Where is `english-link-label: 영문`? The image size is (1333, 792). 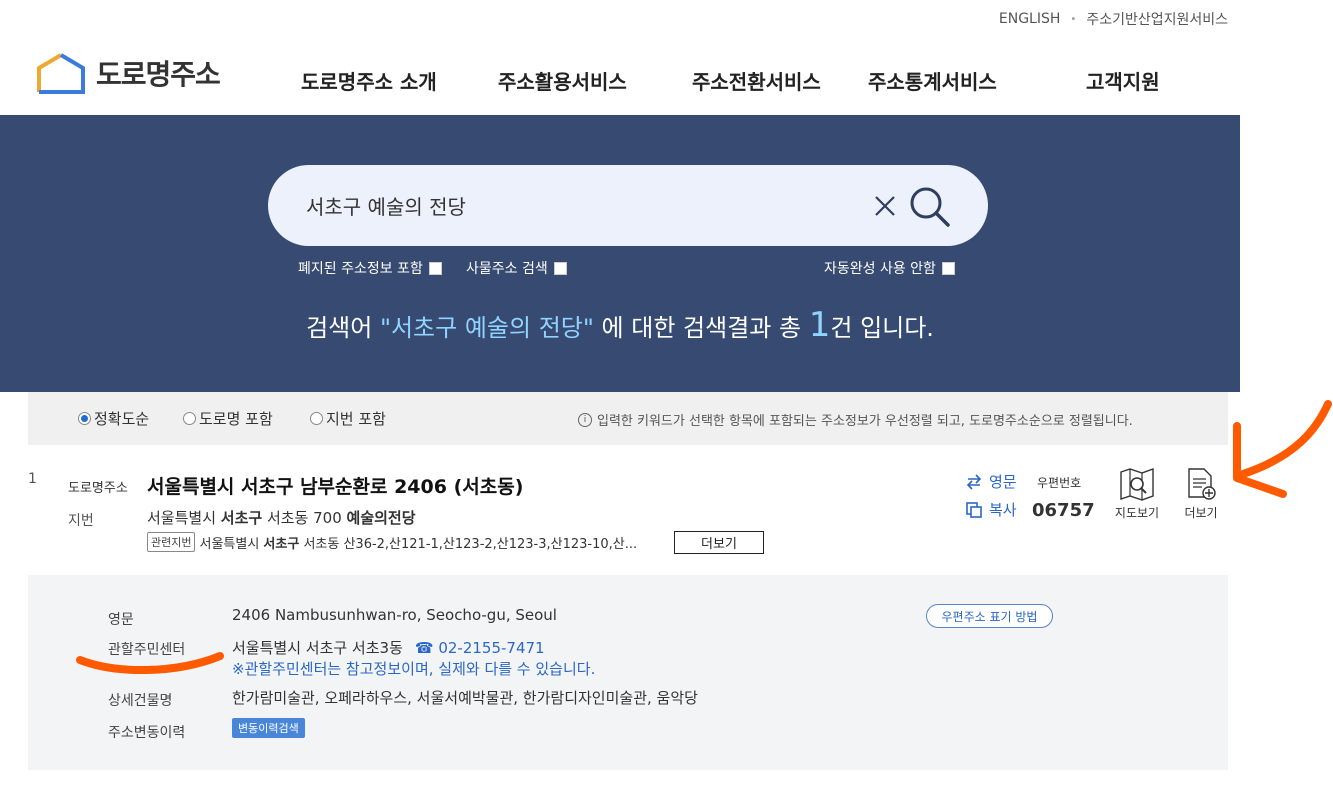
english-link-label: 영문 is located at coordinates (1003, 482).